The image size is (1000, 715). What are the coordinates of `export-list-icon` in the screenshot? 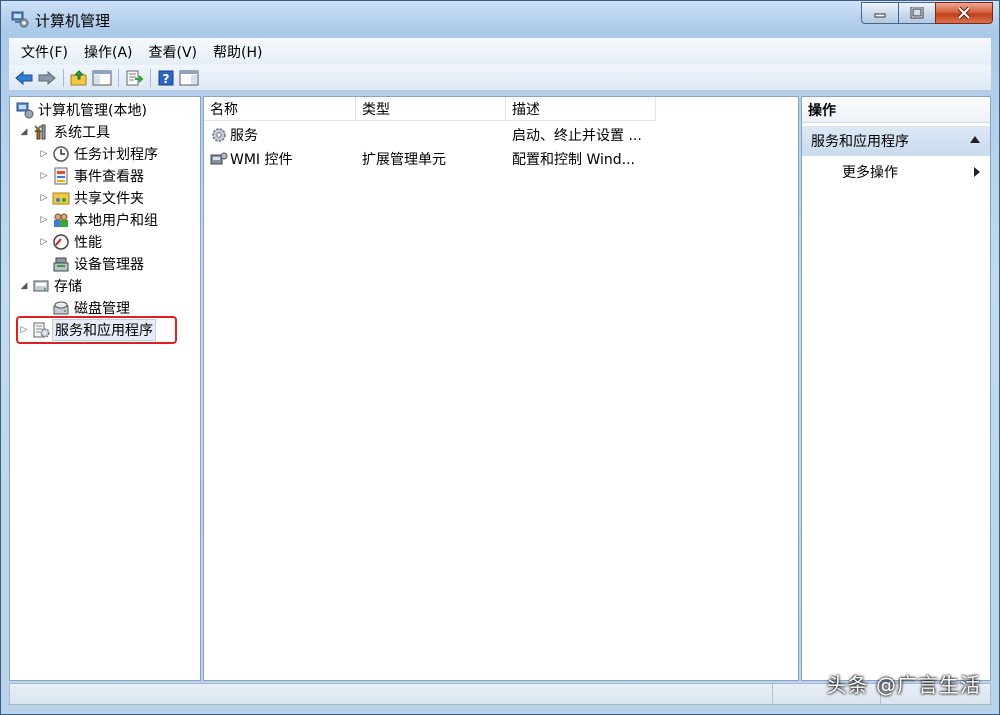 It's located at (134, 77).